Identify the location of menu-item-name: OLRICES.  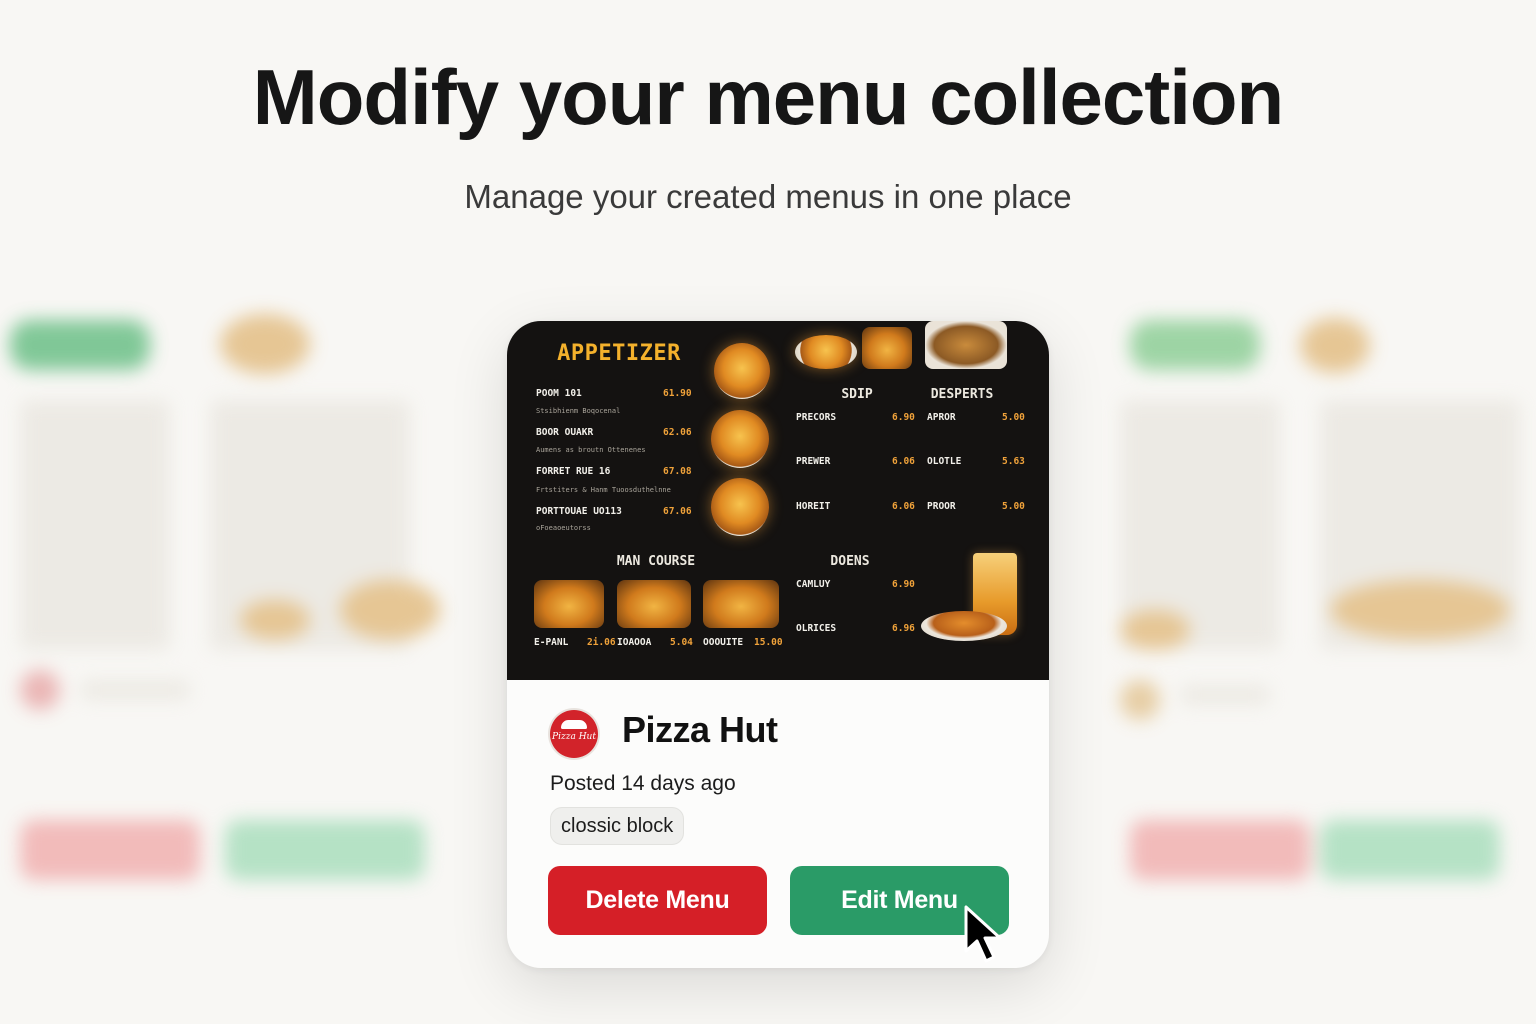
(816, 628).